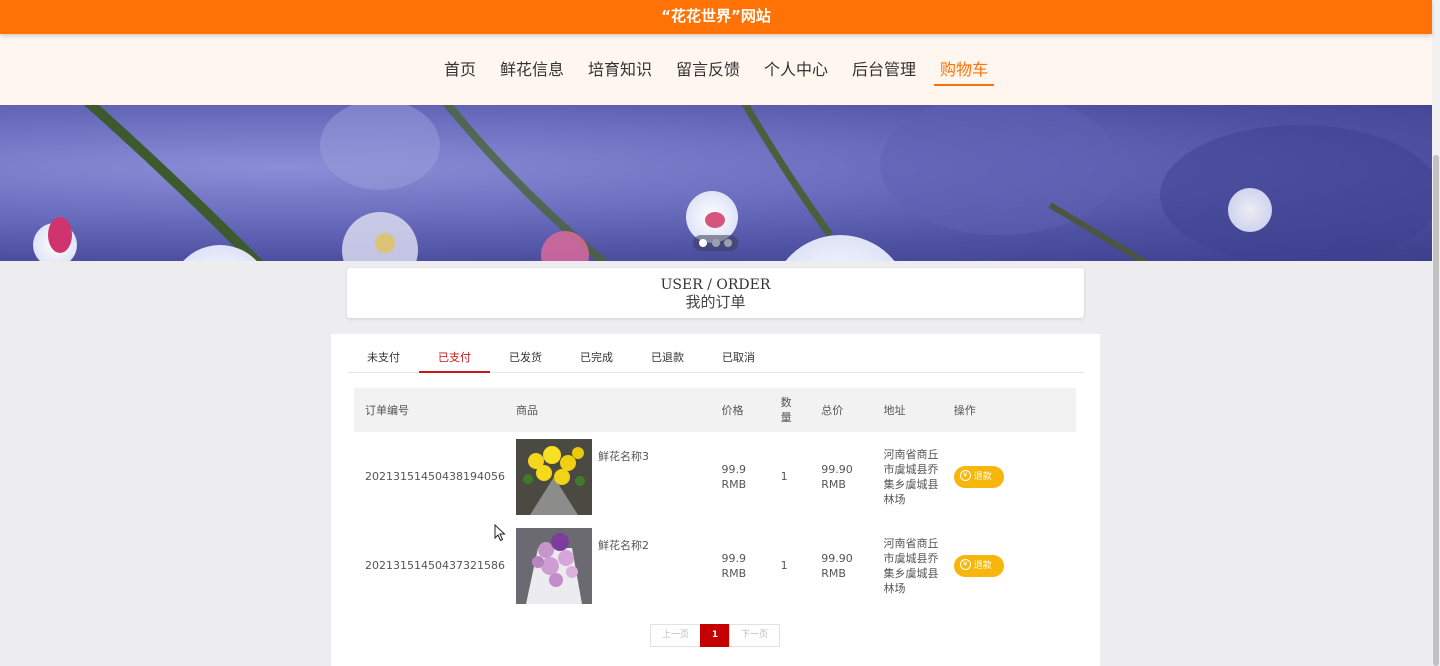 The height and width of the screenshot is (666, 1440). What do you see at coordinates (740, 410) in the screenshot?
I see `col-header-price: 价格` at bounding box center [740, 410].